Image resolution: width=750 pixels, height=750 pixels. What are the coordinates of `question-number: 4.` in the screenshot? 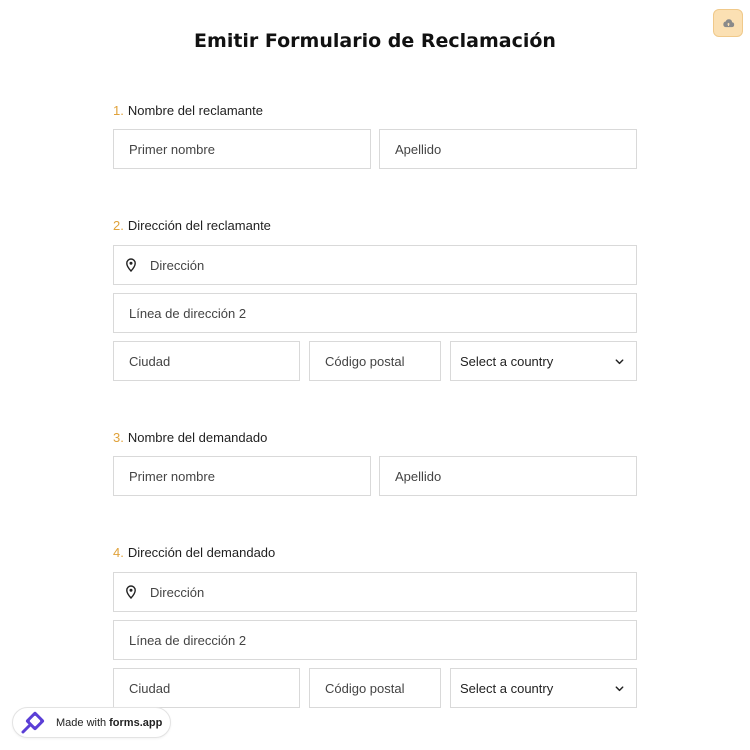 It's located at (118, 552).